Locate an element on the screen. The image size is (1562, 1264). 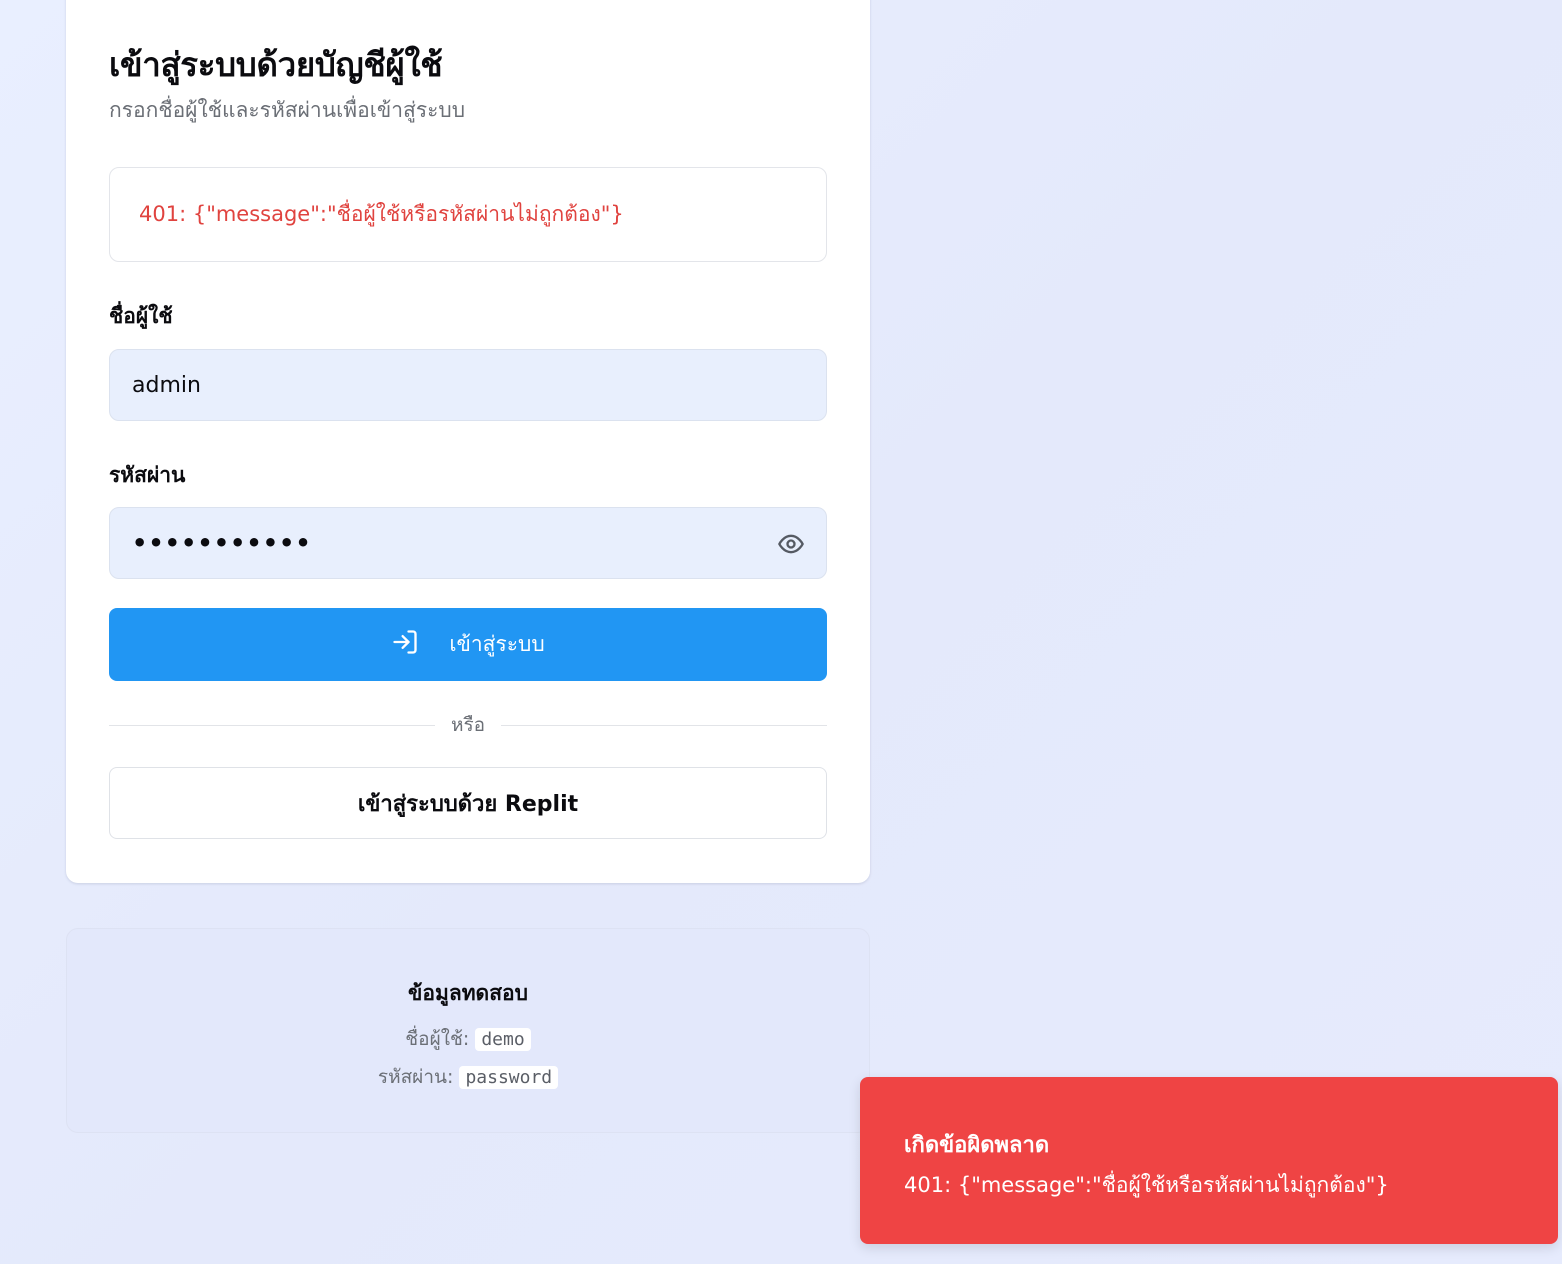
test-username-value: demo is located at coordinates (503, 1039).